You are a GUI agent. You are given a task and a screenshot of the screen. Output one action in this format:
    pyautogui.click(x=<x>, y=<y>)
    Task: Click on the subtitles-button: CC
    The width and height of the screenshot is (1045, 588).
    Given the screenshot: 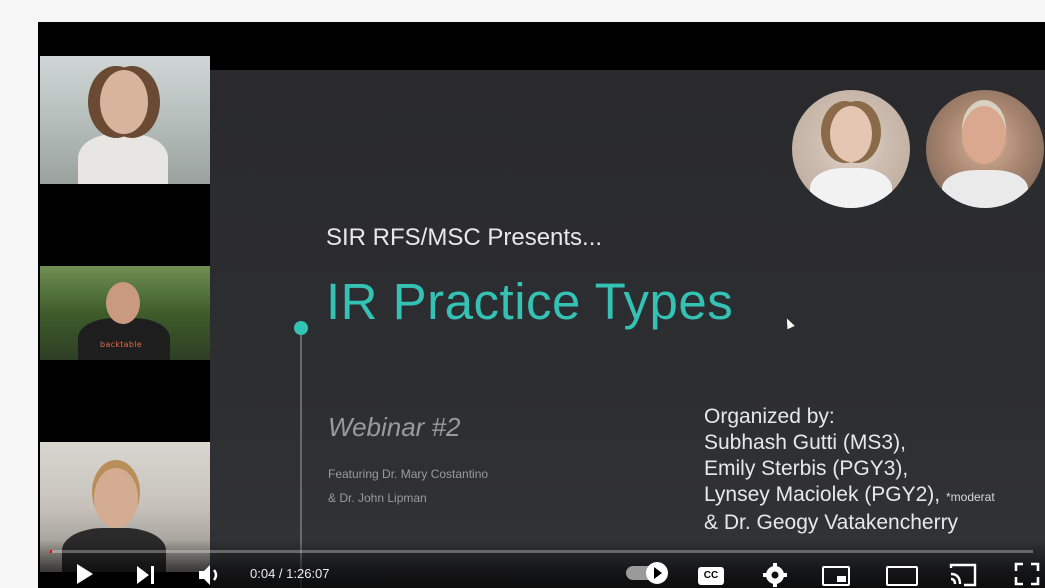 What is the action you would take?
    pyautogui.click(x=711, y=576)
    